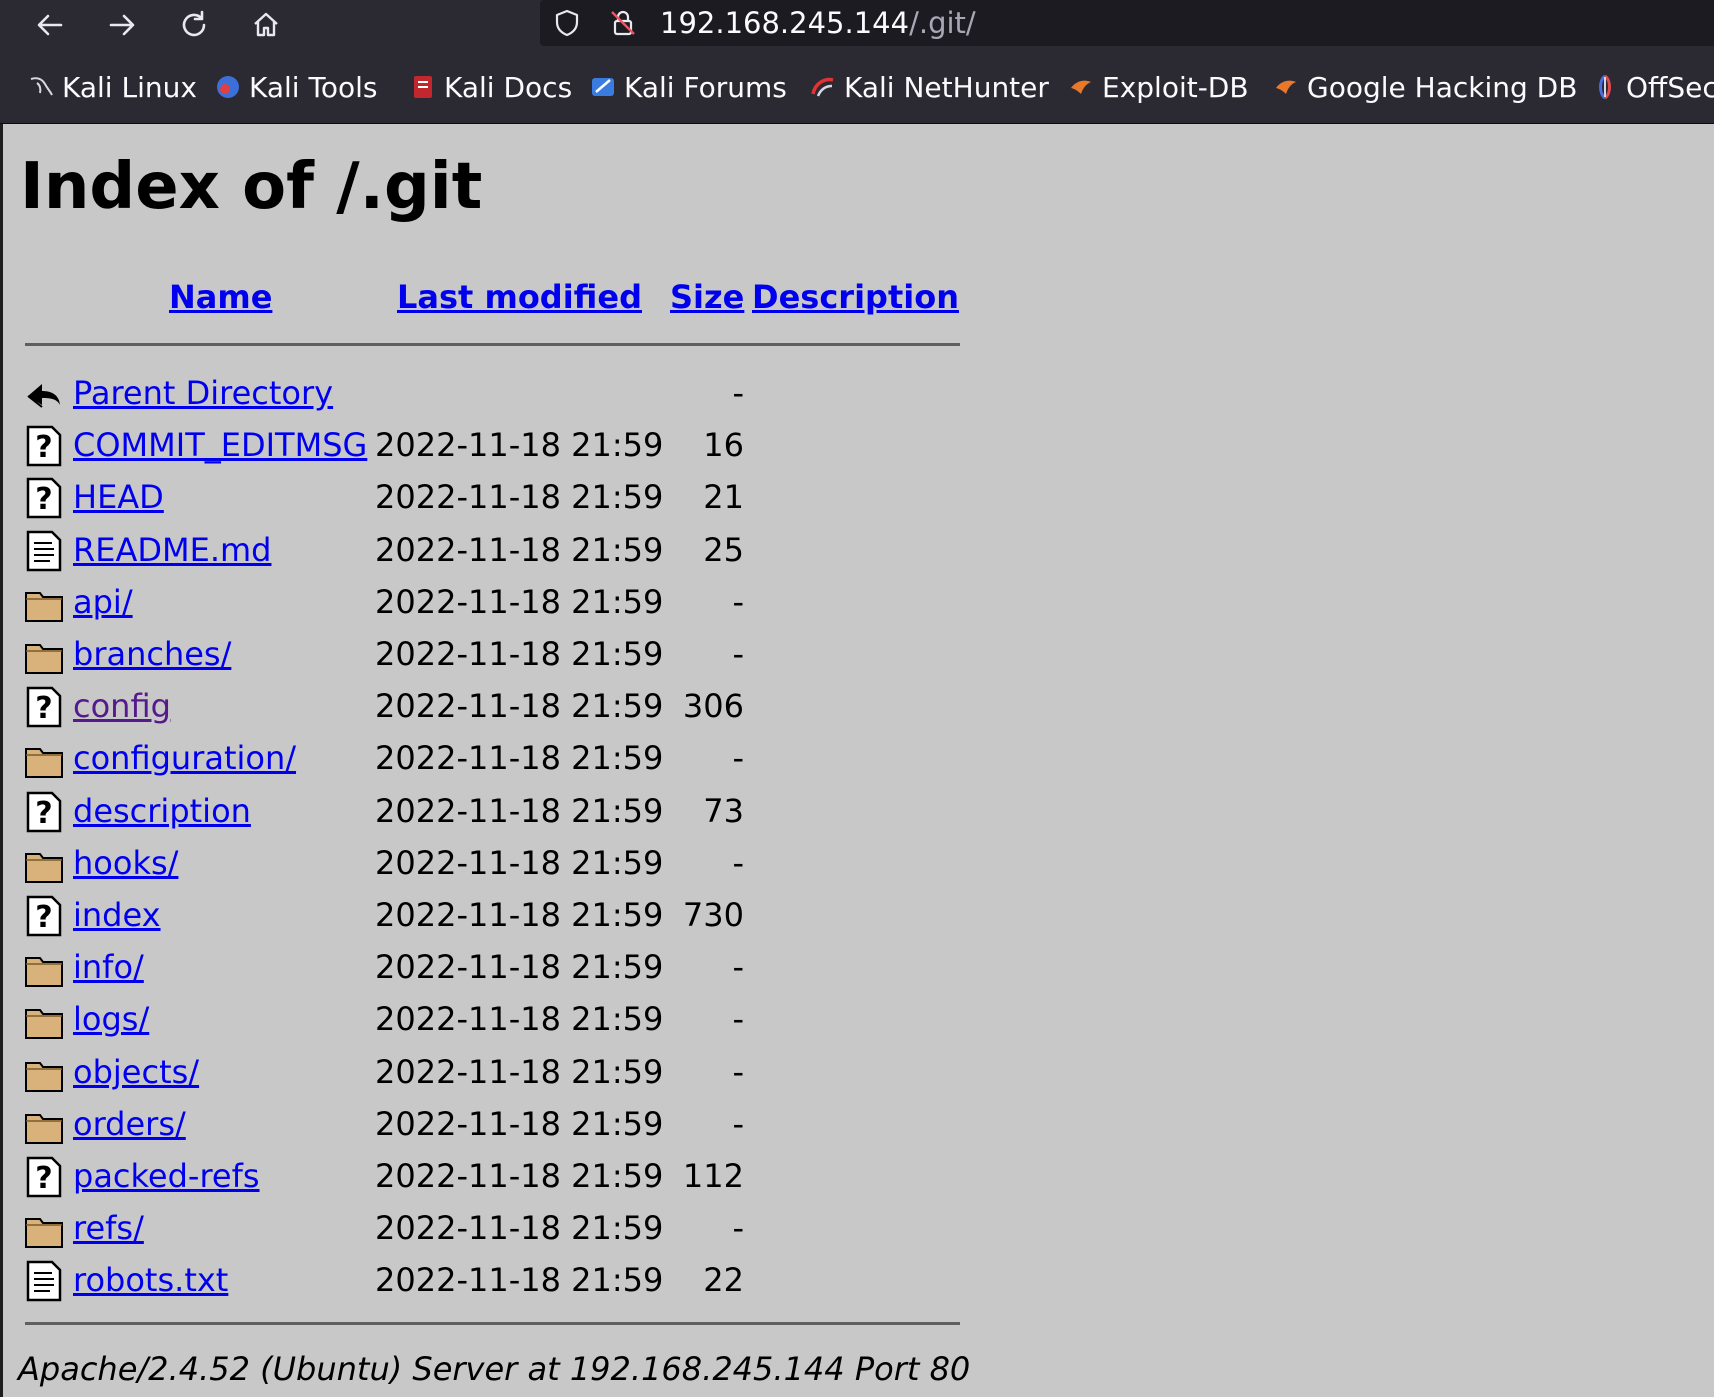 The height and width of the screenshot is (1397, 1714). What do you see at coordinates (946, 87) in the screenshot?
I see `bookmark-label: Kali NetHunter` at bounding box center [946, 87].